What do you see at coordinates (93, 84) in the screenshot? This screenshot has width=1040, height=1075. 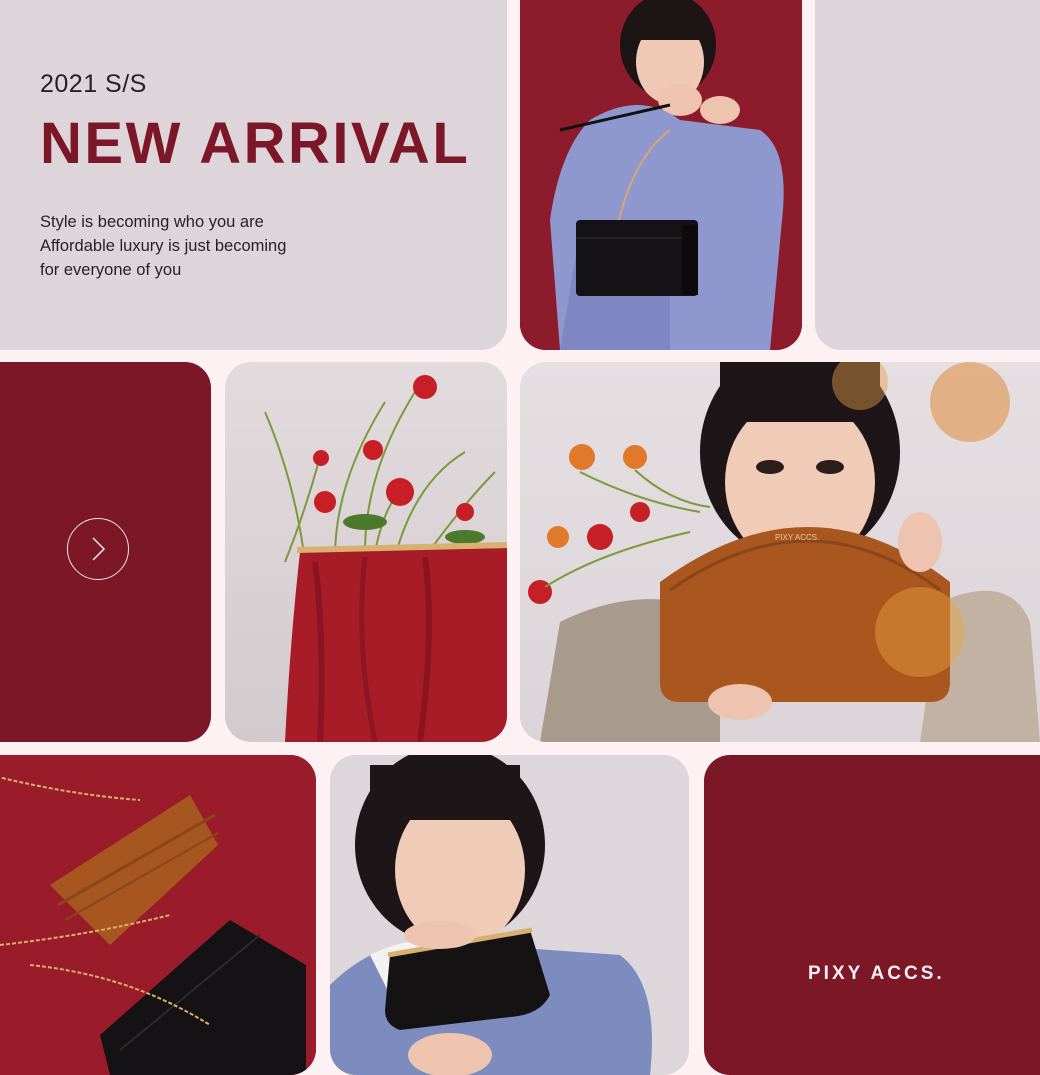 I see `season-label: 2021 S/S` at bounding box center [93, 84].